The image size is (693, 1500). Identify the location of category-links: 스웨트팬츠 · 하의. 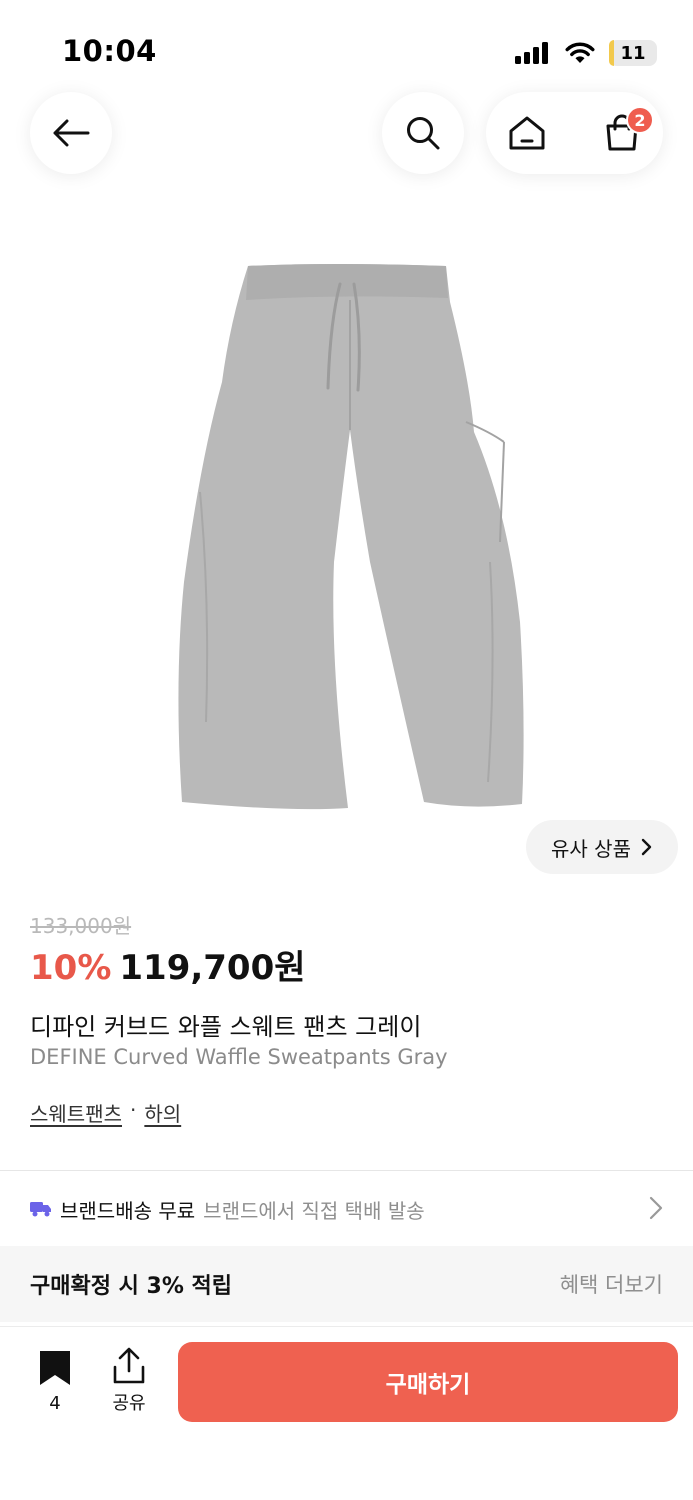
(105, 1112).